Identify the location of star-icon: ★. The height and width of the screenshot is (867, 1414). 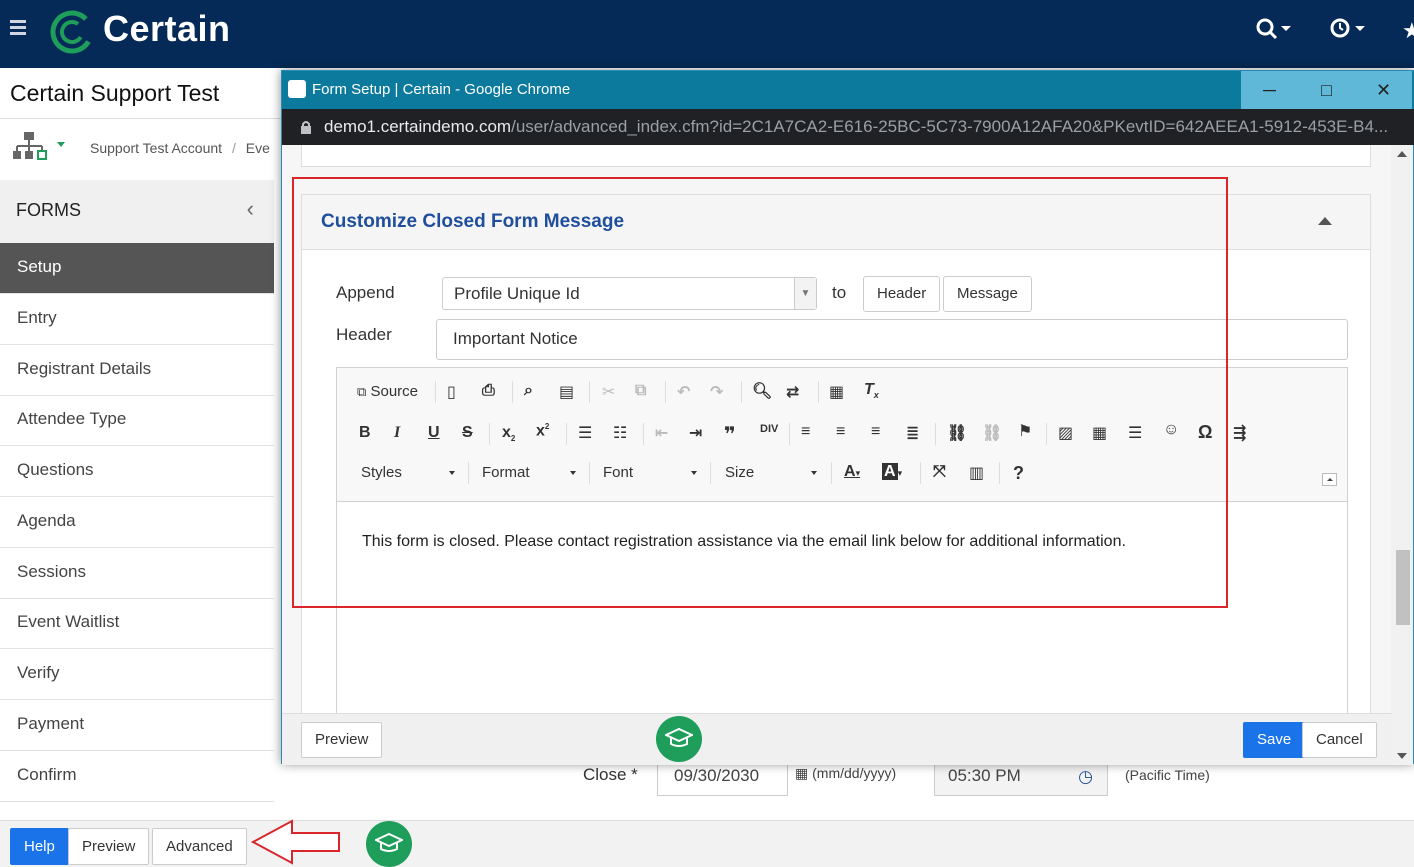
(1408, 31).